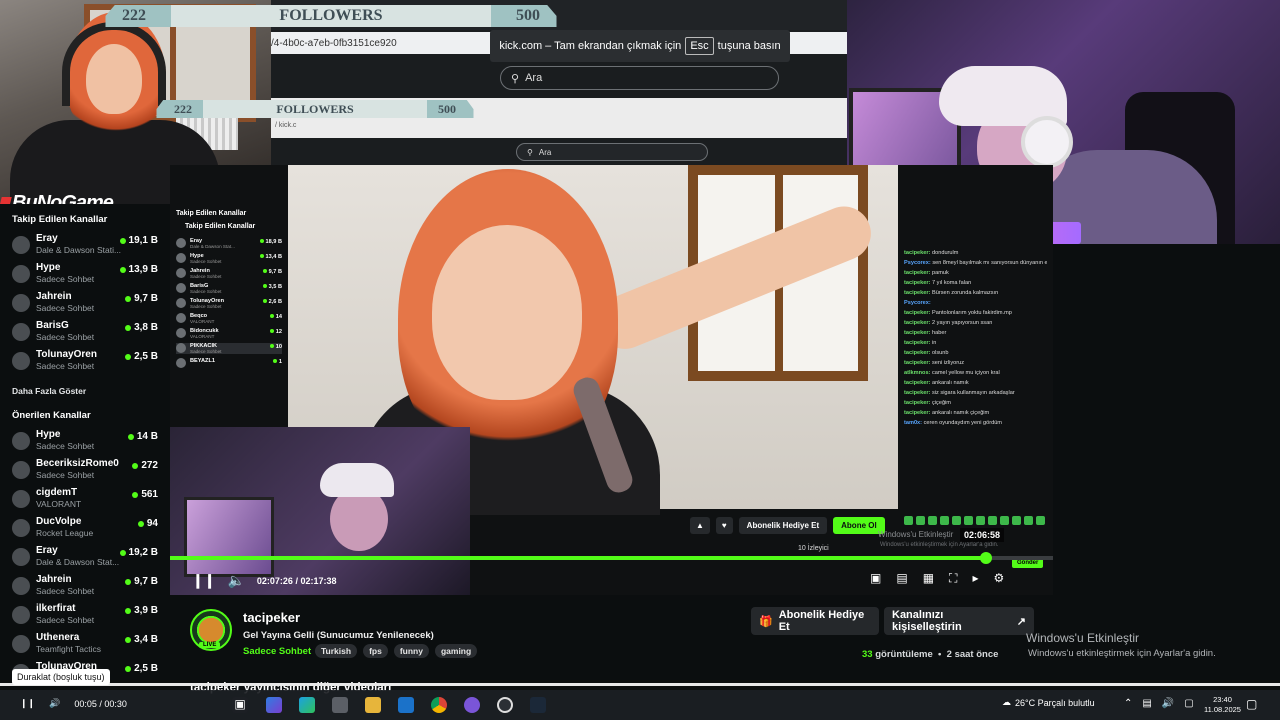 The height and width of the screenshot is (720, 1280). Describe the element at coordinates (724, 525) in the screenshot. I see `heart-icon: ♥` at that location.